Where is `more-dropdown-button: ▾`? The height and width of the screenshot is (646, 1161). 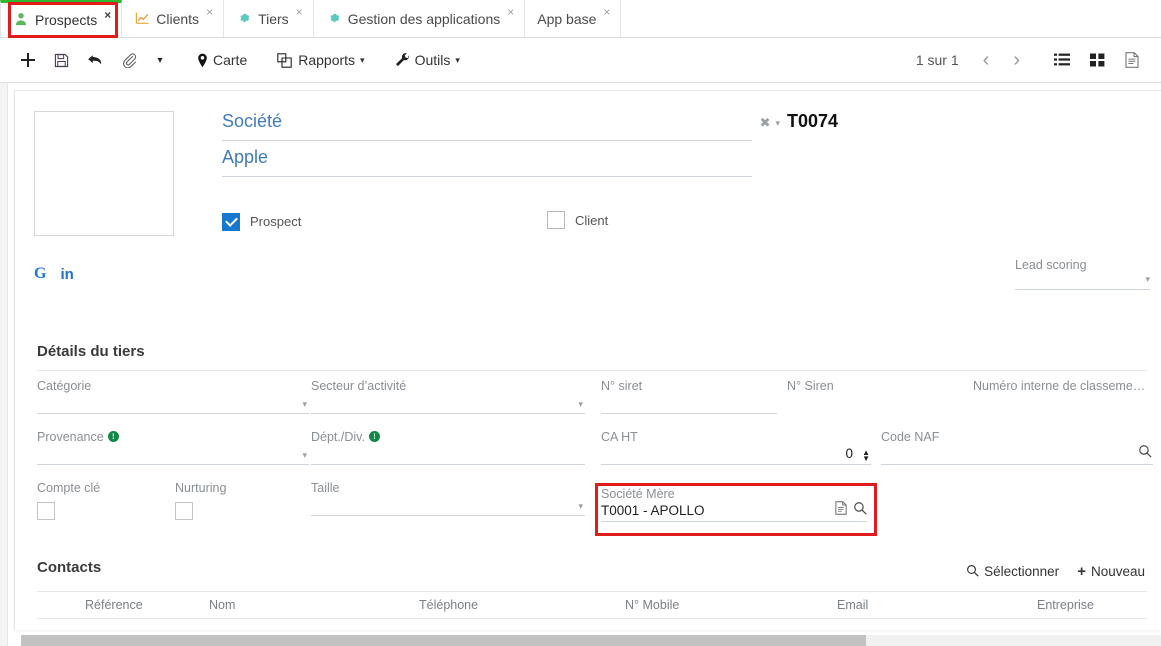
more-dropdown-button: ▾ is located at coordinates (160, 60).